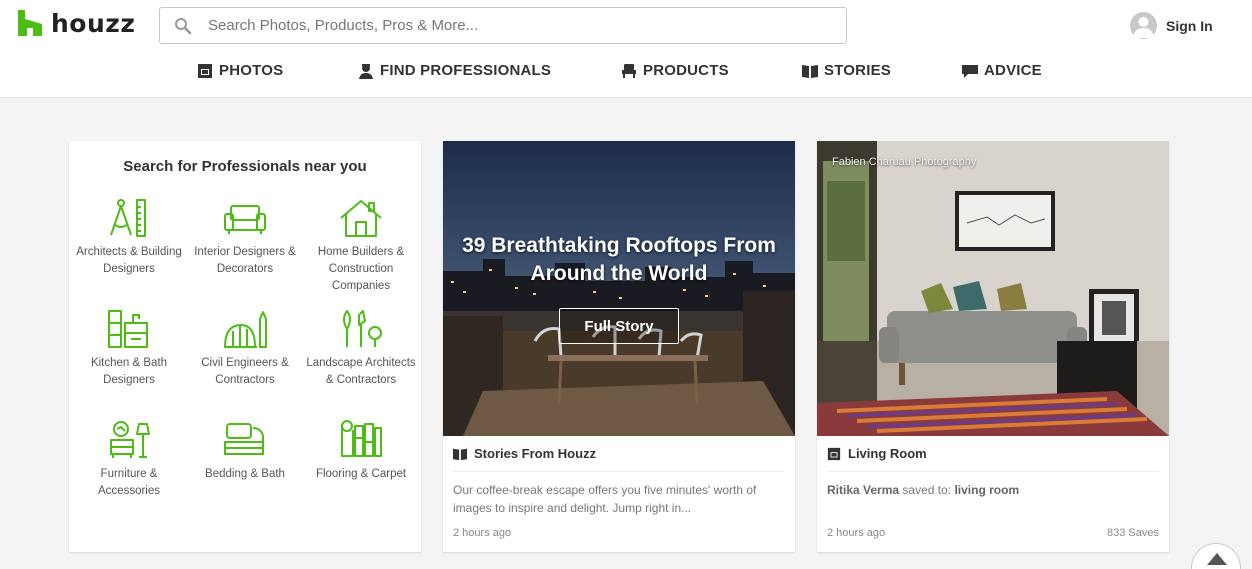 The image size is (1252, 569). I want to click on houzz-logo: houzz, so click(77, 23).